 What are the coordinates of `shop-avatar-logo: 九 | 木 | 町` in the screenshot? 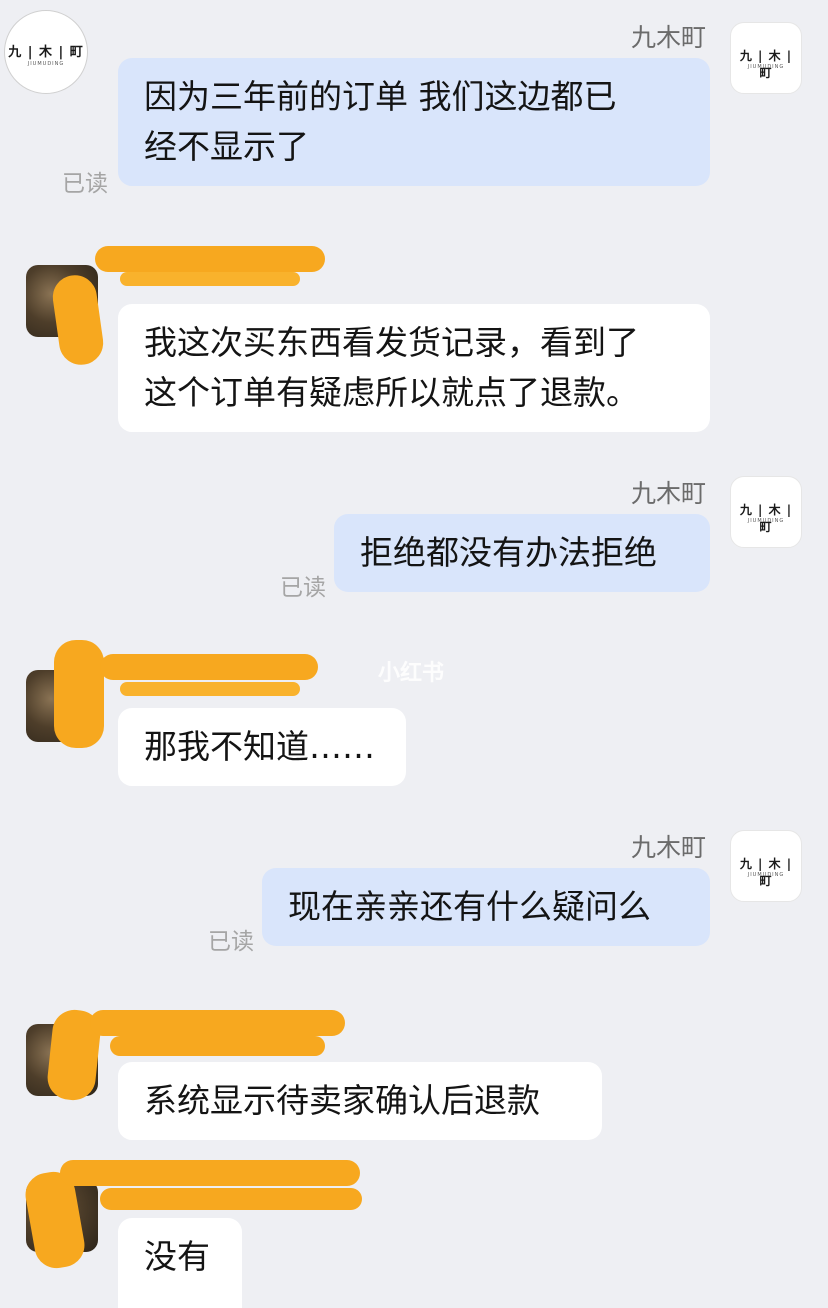 It's located at (46, 52).